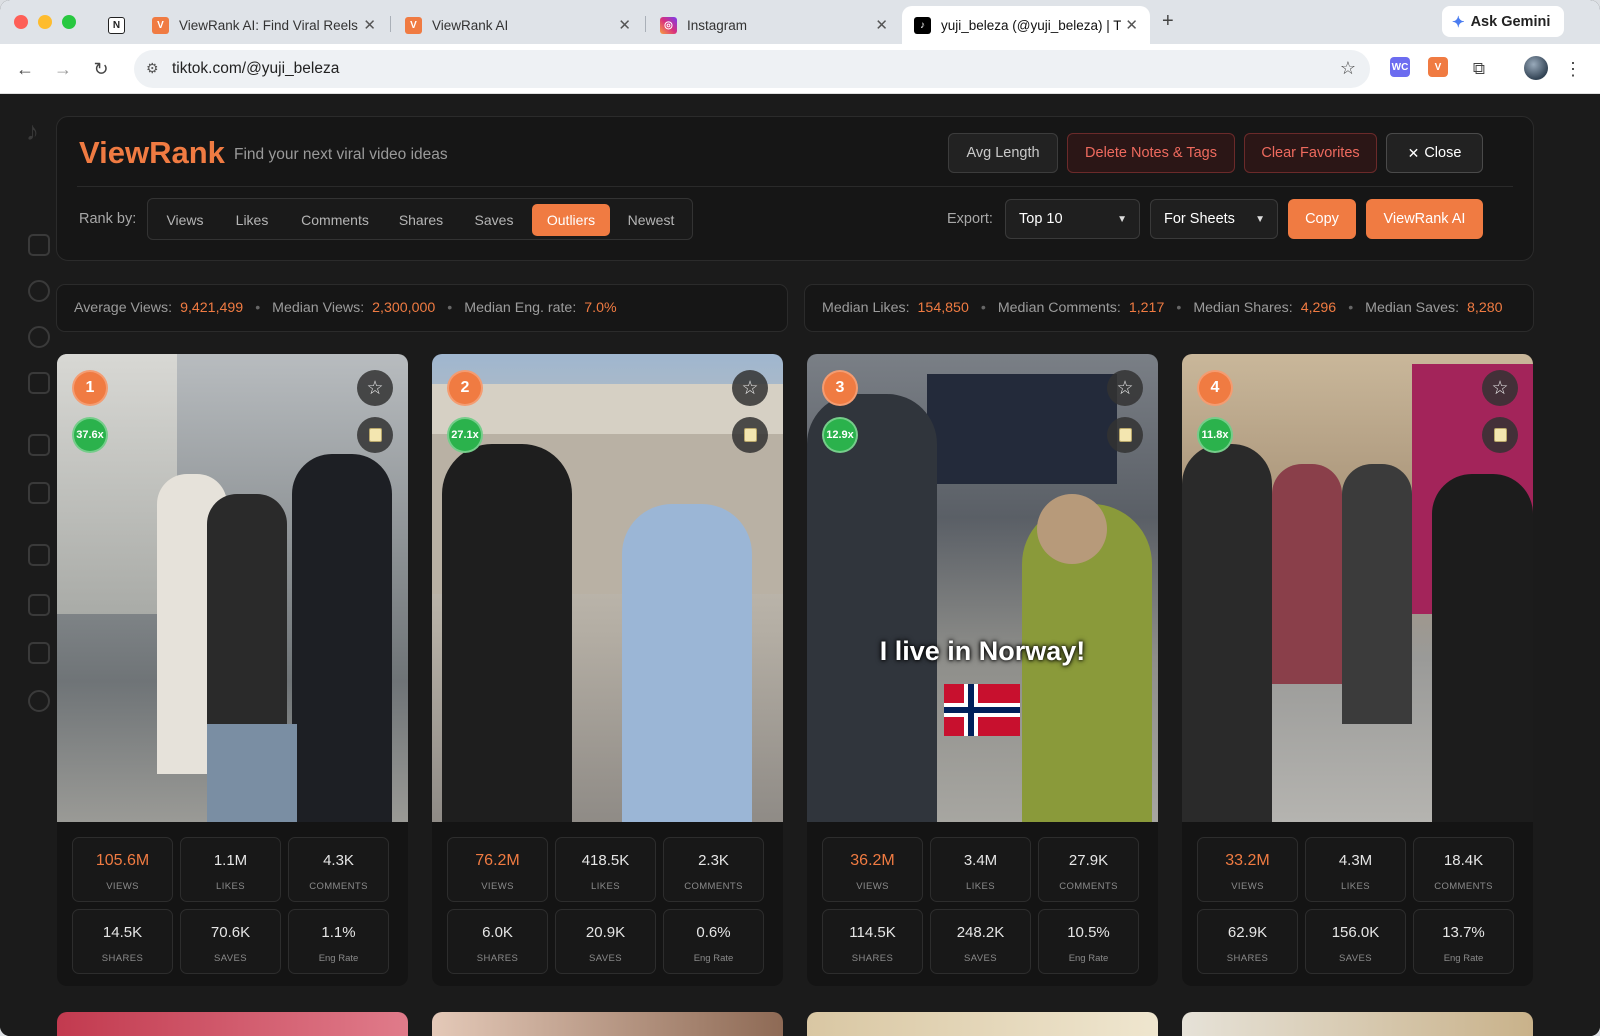  I want to click on export-count-value: Top 10, so click(1041, 219).